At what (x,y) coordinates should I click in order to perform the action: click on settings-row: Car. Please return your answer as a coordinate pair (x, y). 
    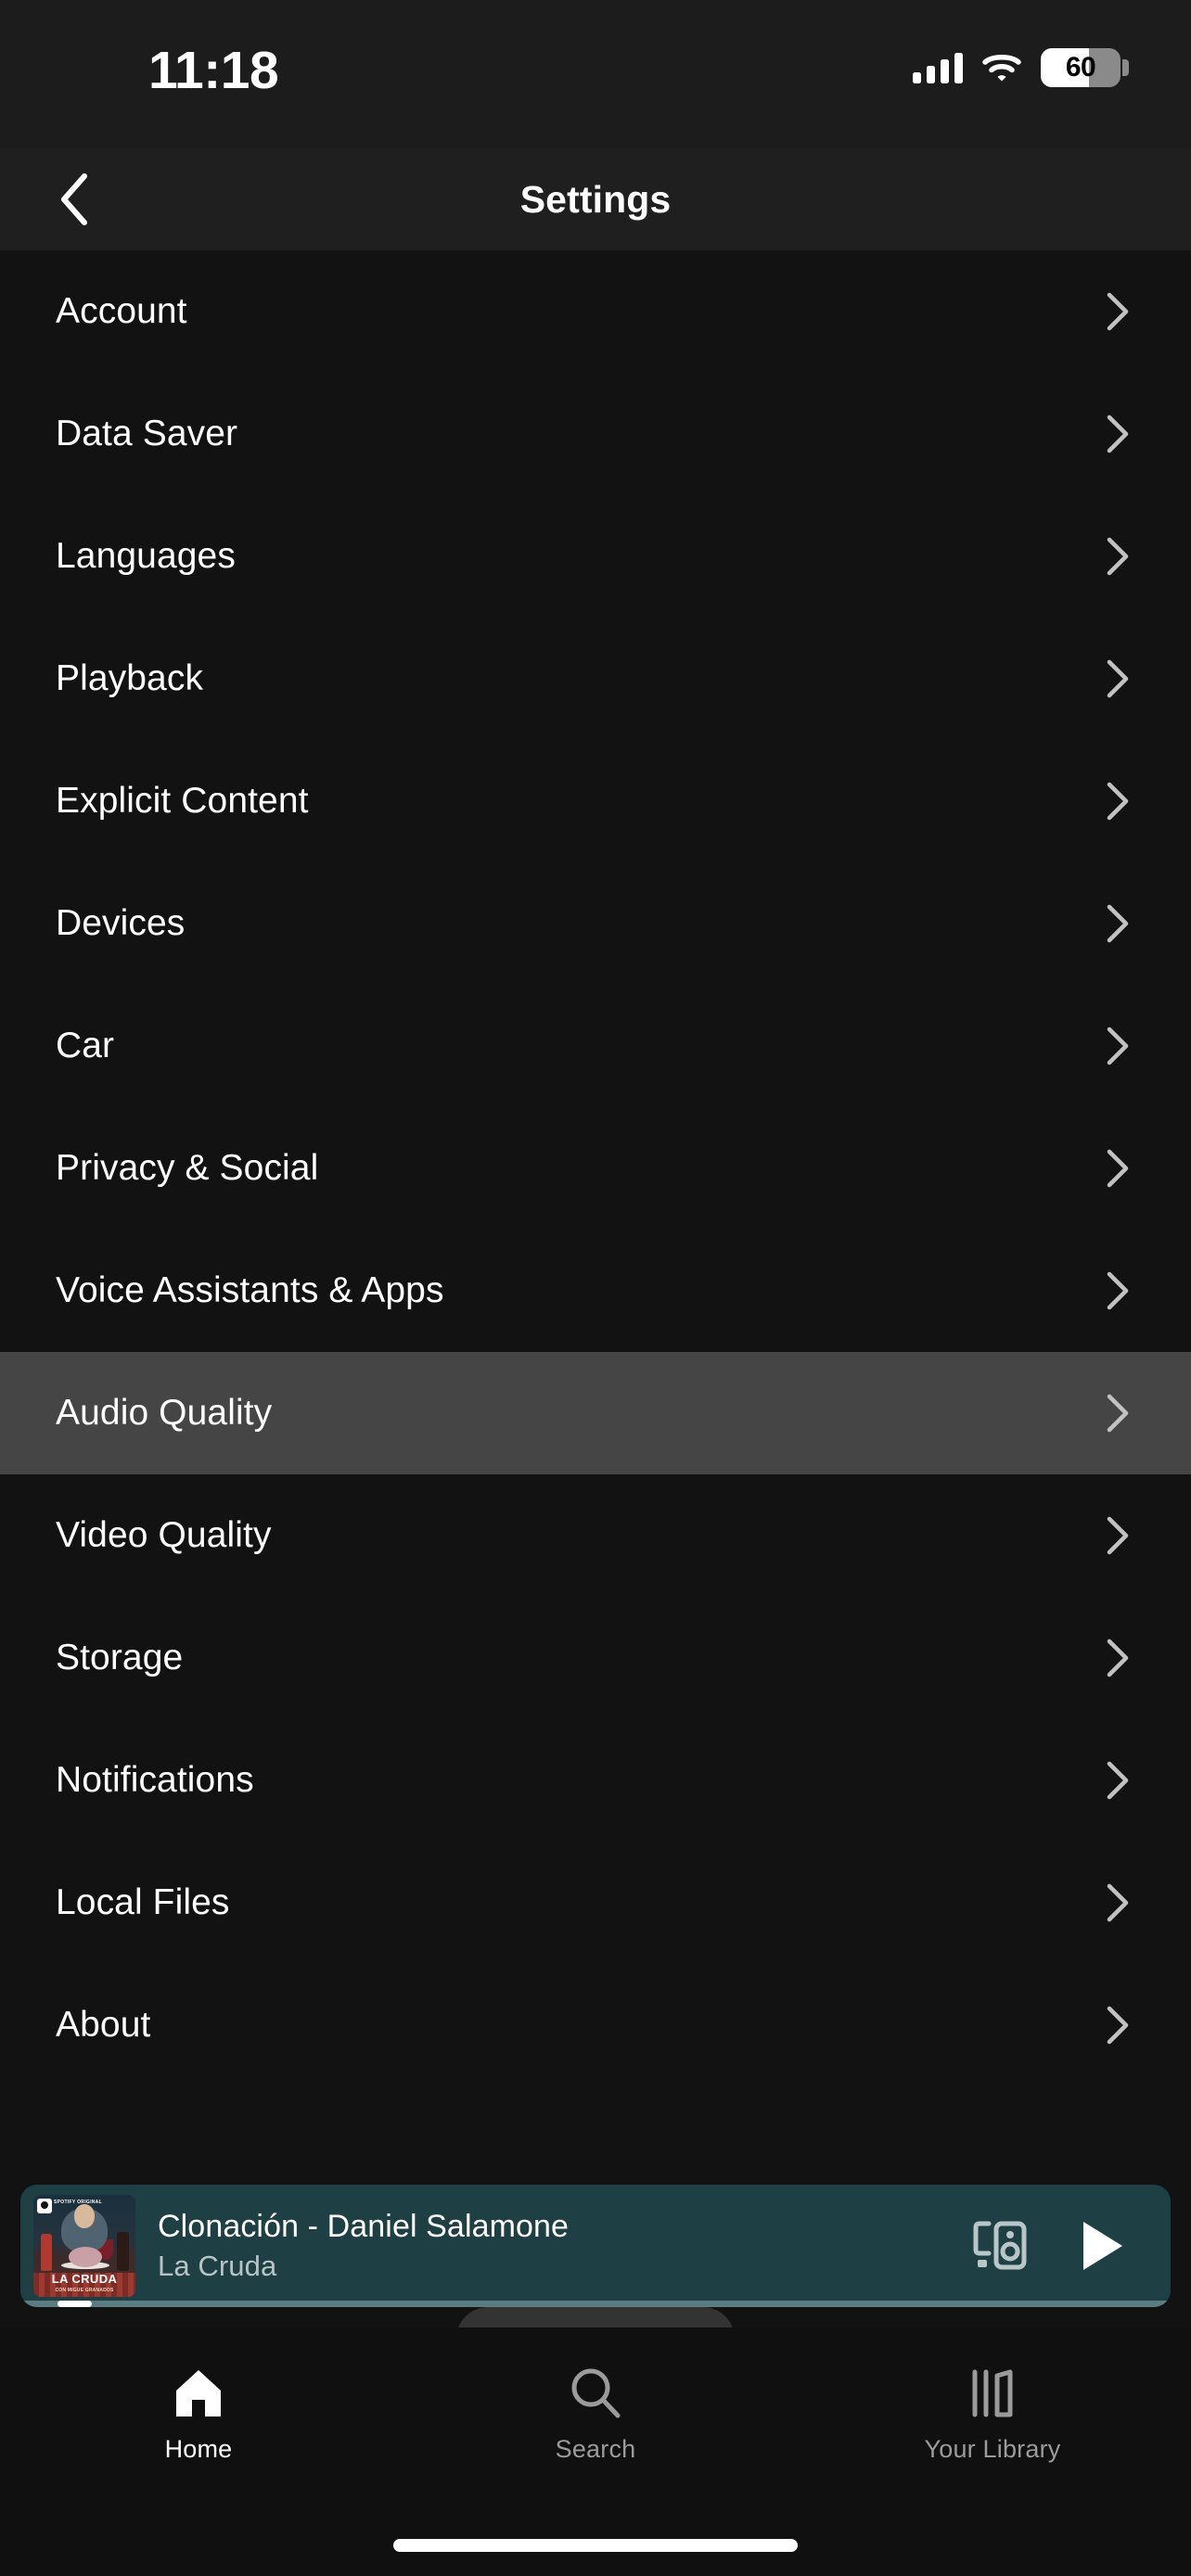
    Looking at the image, I should click on (595, 1046).